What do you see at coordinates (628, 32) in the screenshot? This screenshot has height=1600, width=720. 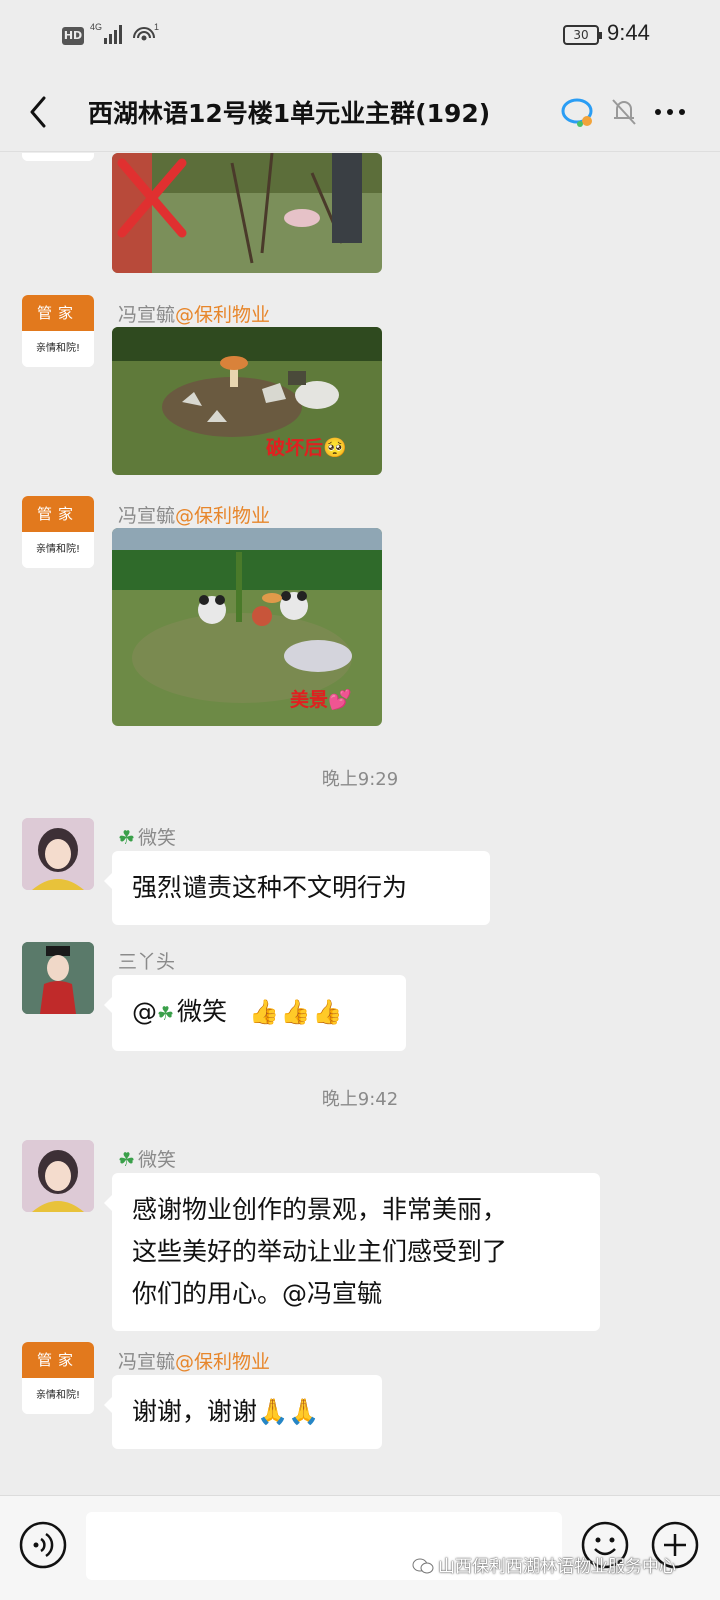 I see `status-time: 9:44` at bounding box center [628, 32].